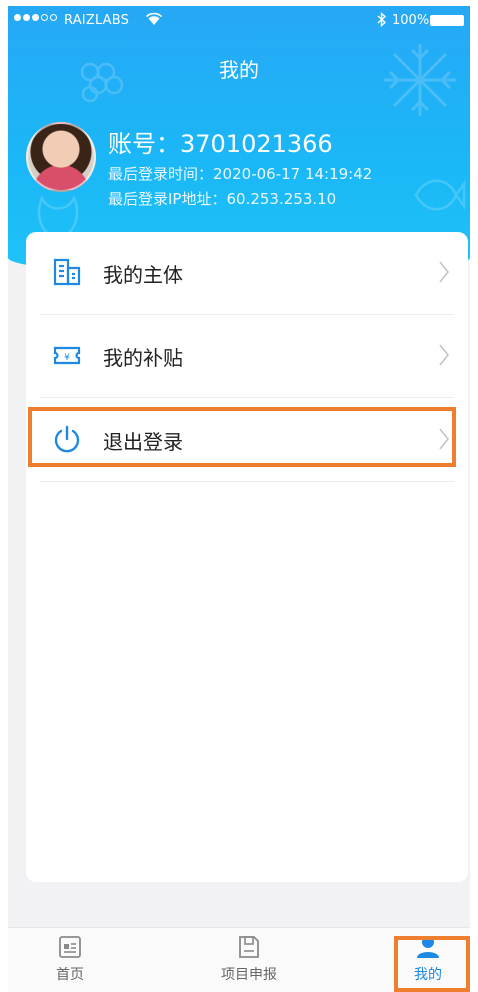 This screenshot has height=992, width=478. Describe the element at coordinates (411, 20) in the screenshot. I see `battery-percentage: 100%` at that location.